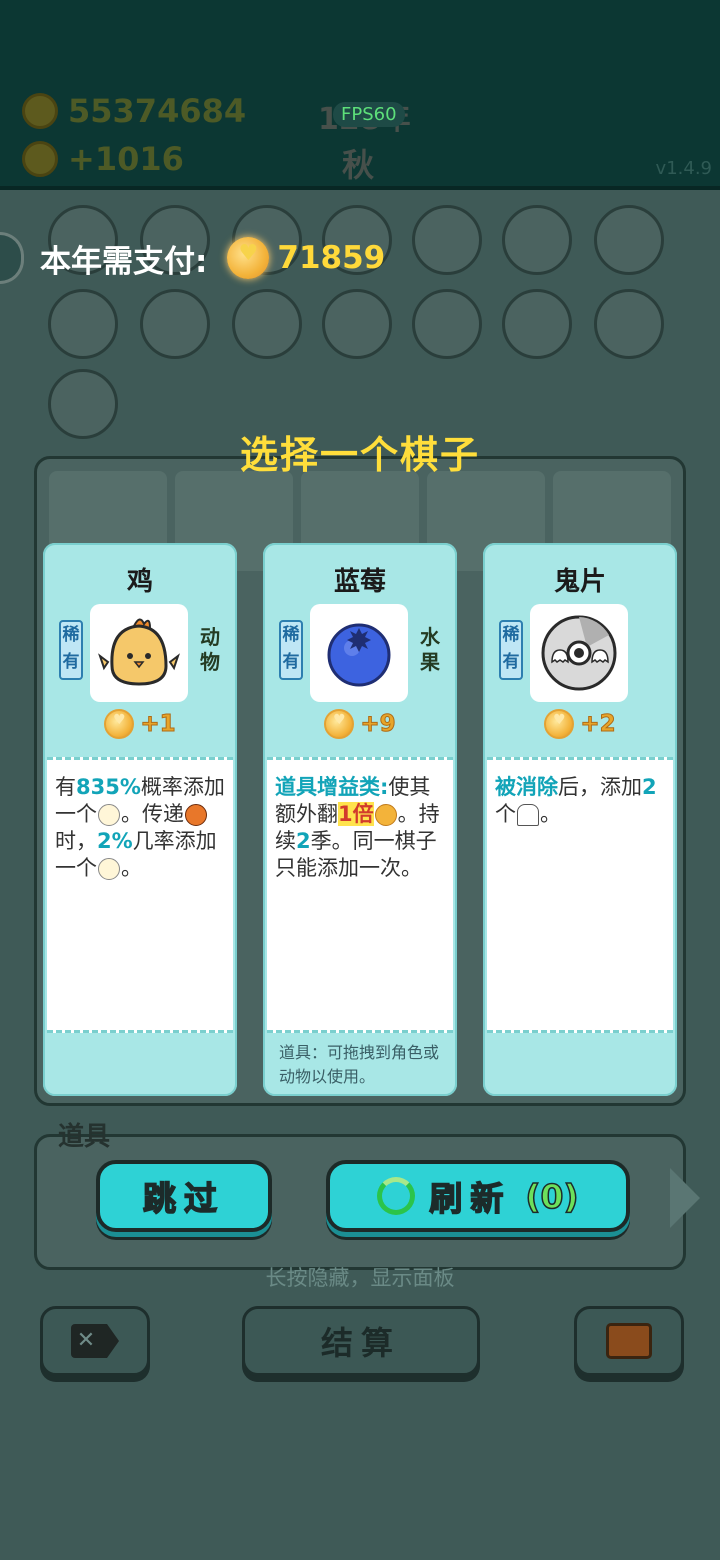  Describe the element at coordinates (528, 815) in the screenshot. I see `ghost-icon` at that location.